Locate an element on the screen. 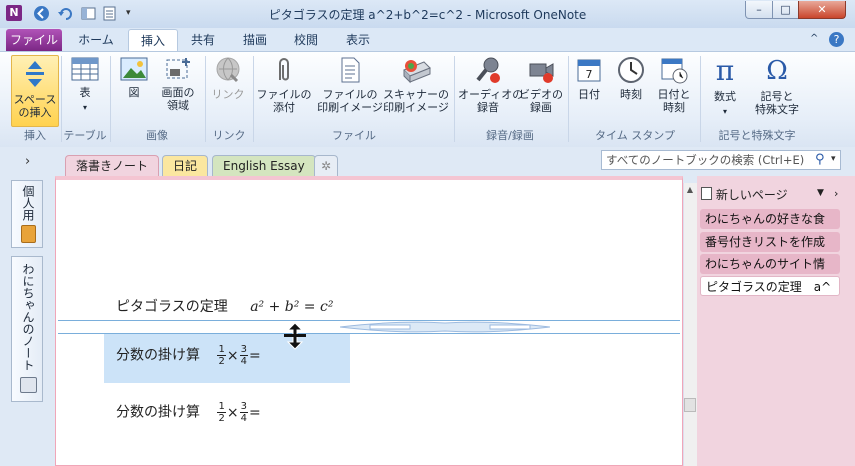 The width and height of the screenshot is (855, 466). group-insert-label: 挿入 is located at coordinates (35, 135).